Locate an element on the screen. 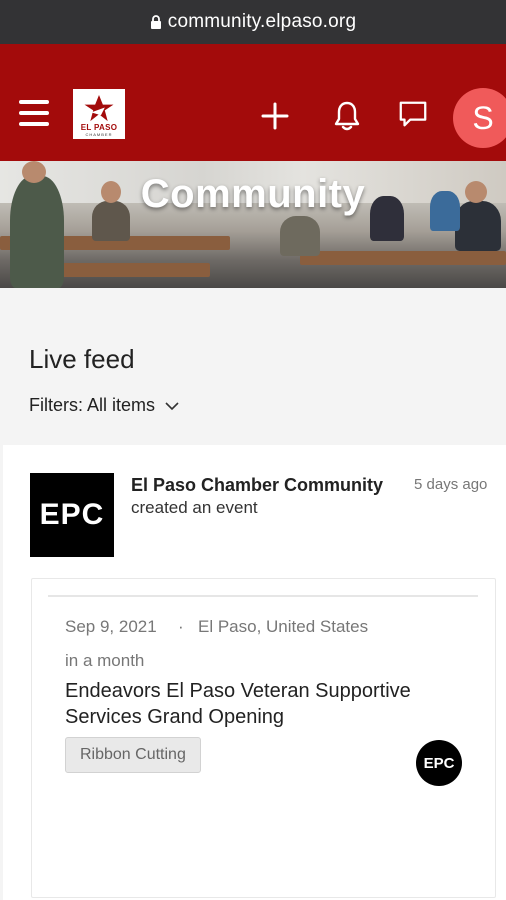 Image resolution: width=506 pixels, height=900 pixels. lock-icon is located at coordinates (156, 22).